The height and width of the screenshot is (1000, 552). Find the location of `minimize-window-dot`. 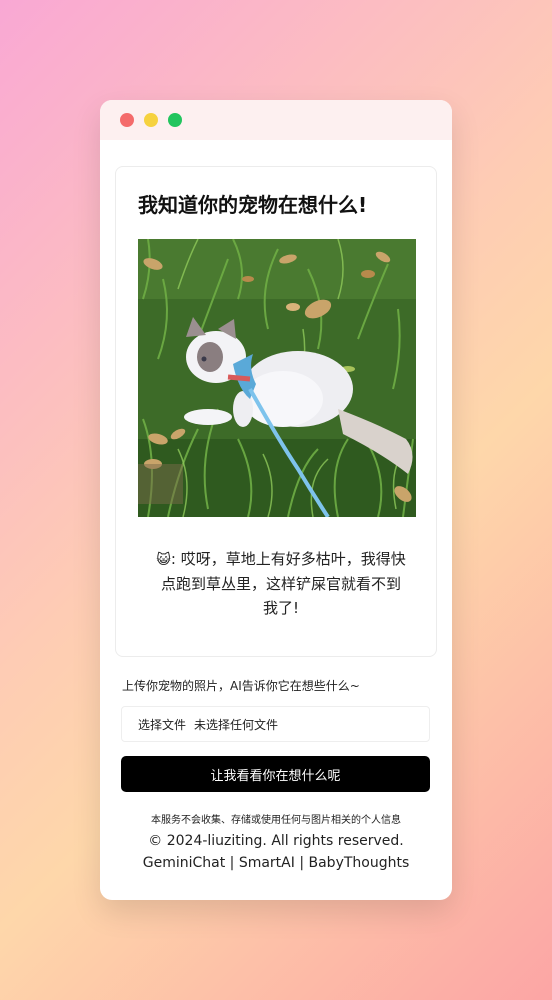

minimize-window-dot is located at coordinates (151, 120).